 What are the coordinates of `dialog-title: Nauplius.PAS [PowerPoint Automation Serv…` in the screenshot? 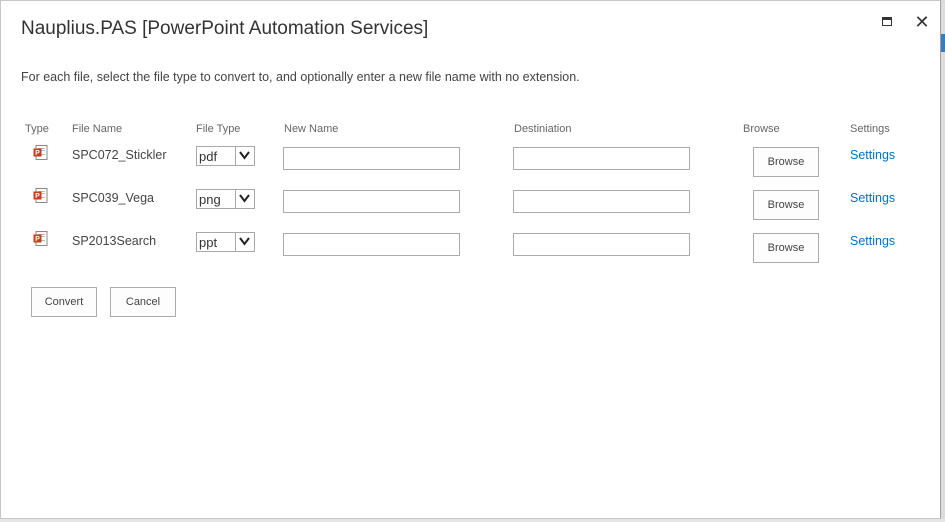 It's located at (225, 28).